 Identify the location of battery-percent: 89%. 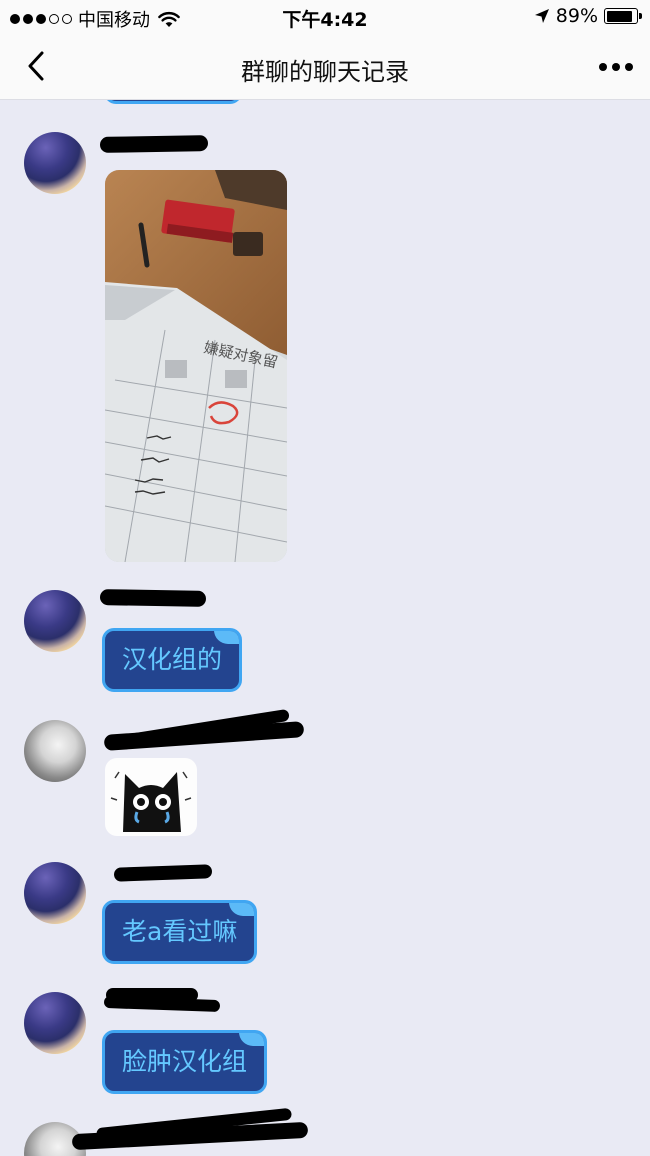
(576, 16).